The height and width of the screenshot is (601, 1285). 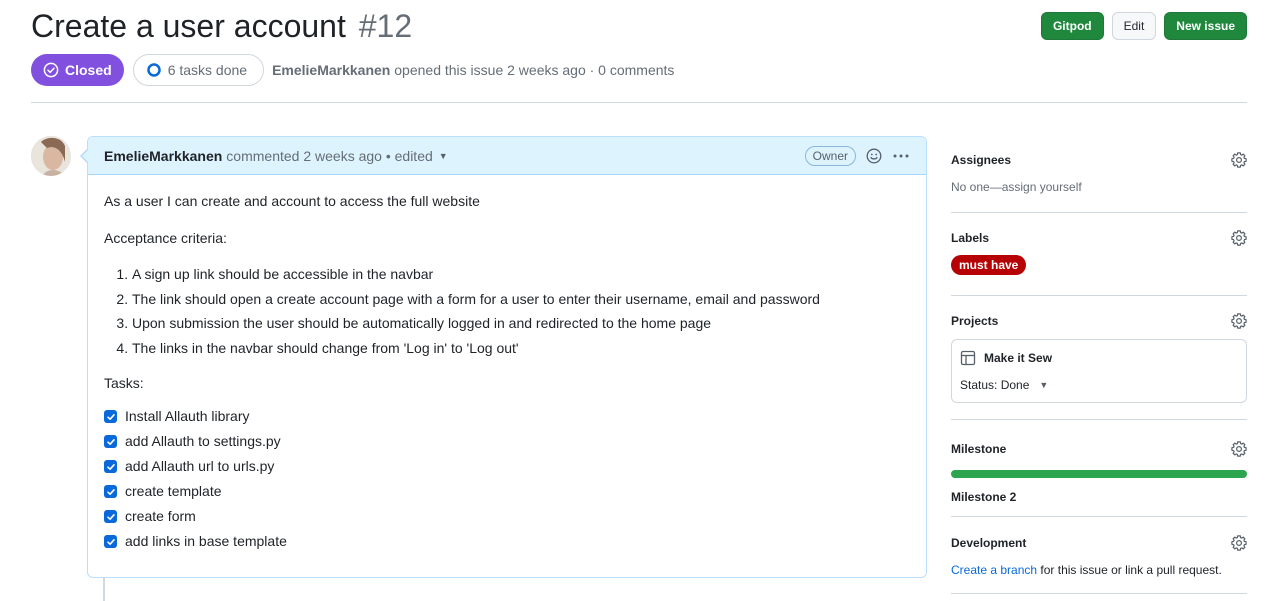 I want to click on project-status-dropdown: Status: Done ▼, so click(x=1099, y=385).